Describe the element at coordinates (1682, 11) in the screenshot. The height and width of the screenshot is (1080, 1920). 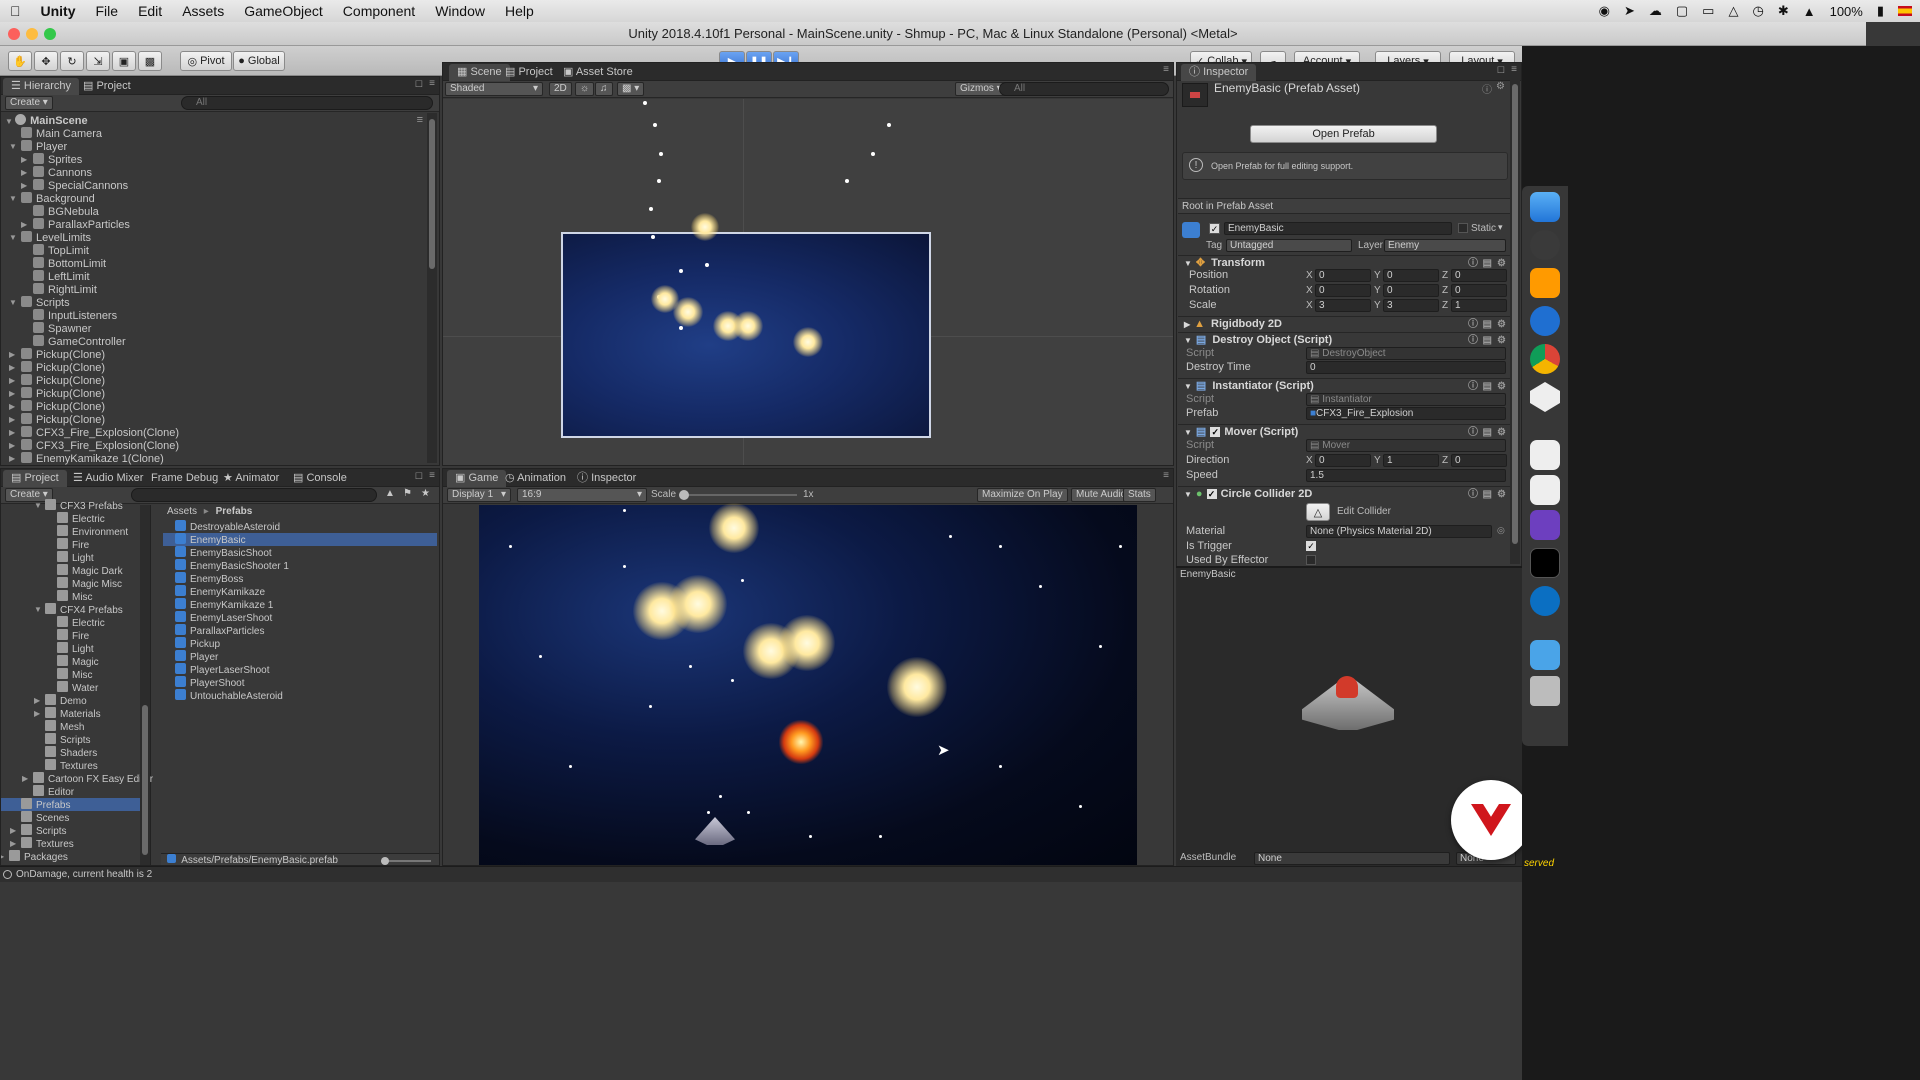
I see `window-icon: ▢` at that location.